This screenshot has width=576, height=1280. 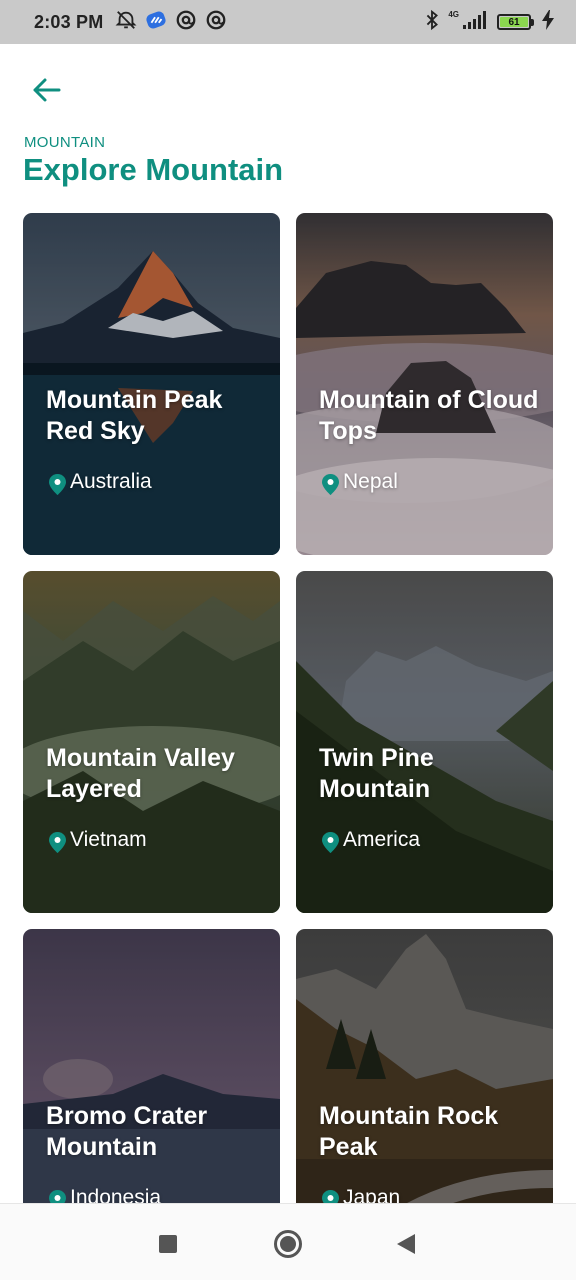 I want to click on card-location-label: Australia, so click(x=111, y=481).